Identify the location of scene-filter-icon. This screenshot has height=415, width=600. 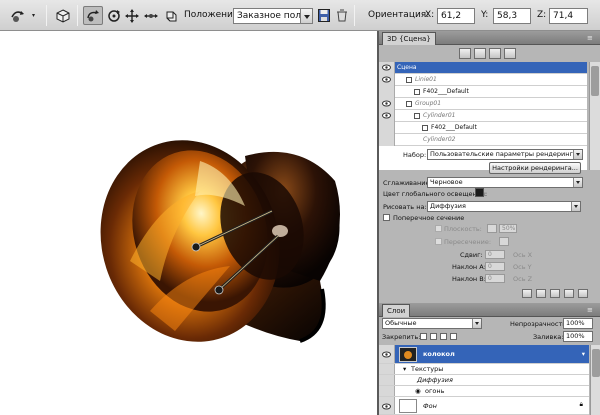
(465, 53).